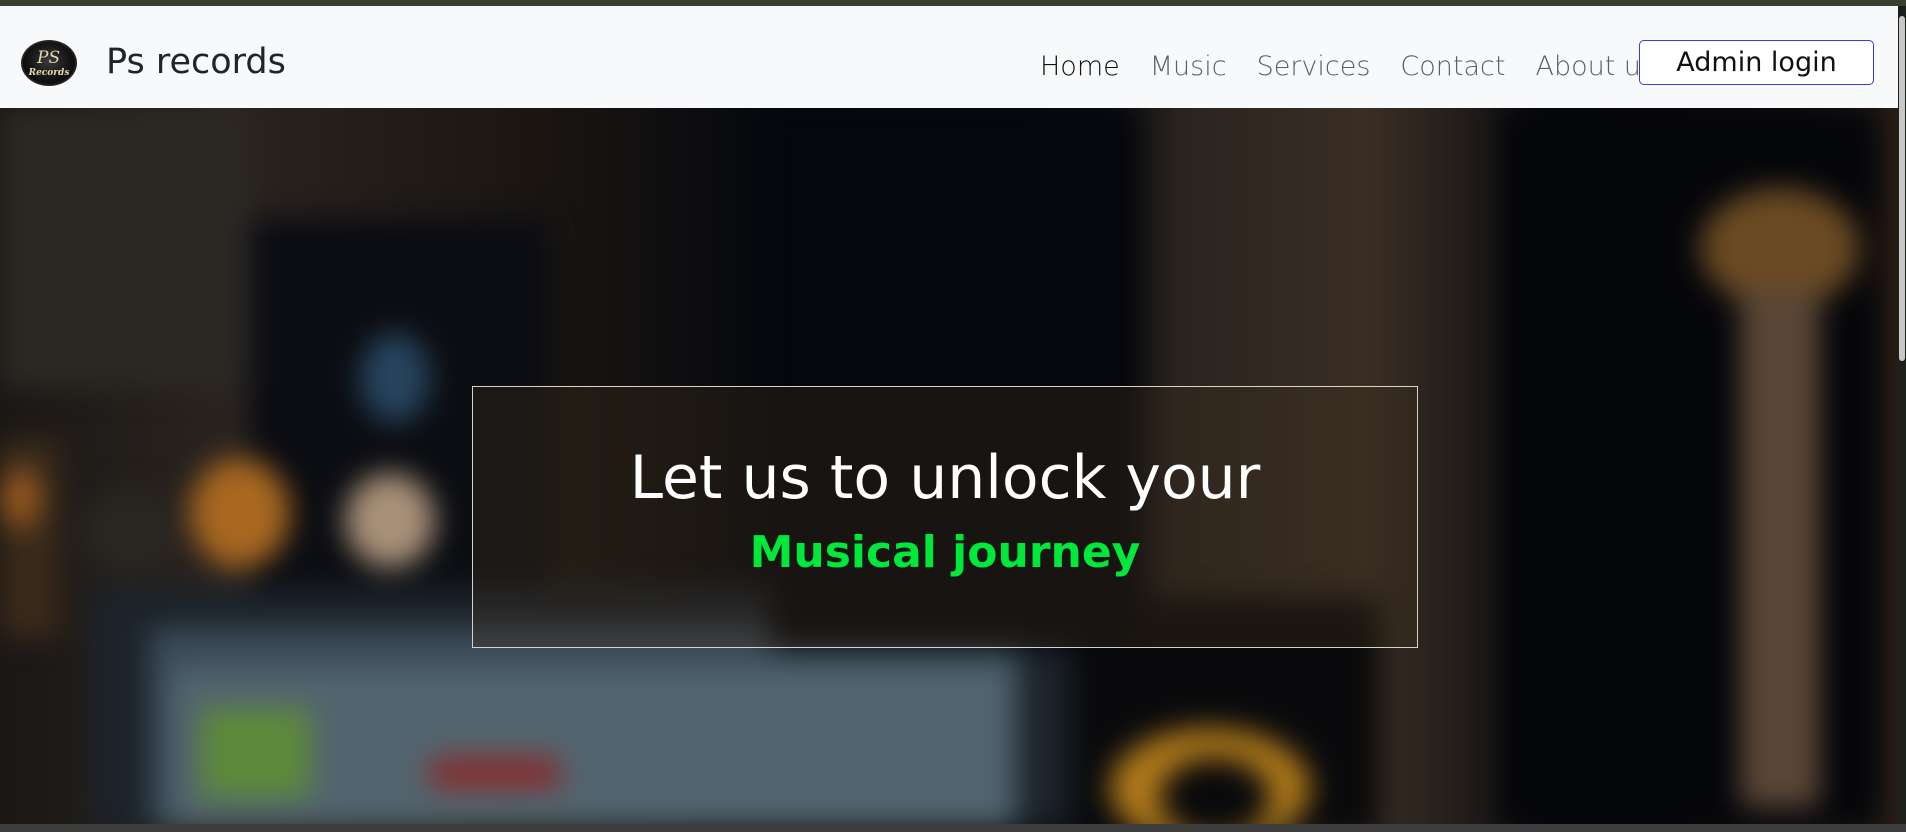  Describe the element at coordinates (1902, 188) in the screenshot. I see `scrollbar-thumb` at that location.